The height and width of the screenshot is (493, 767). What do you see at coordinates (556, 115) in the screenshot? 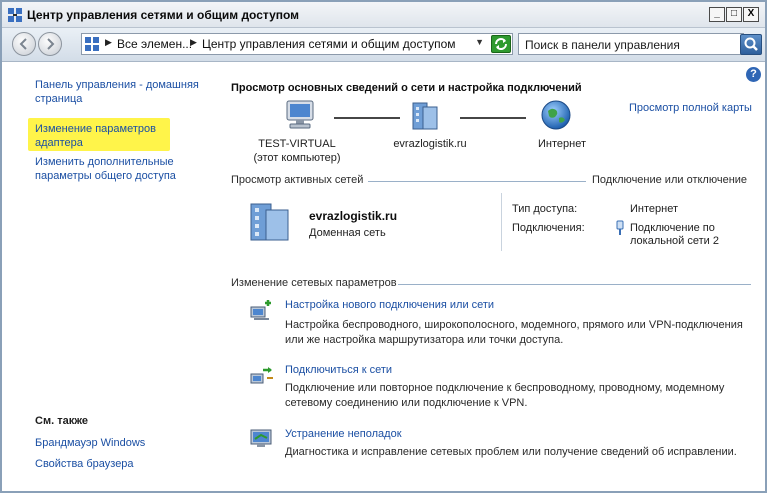
I see `globe-icon` at bounding box center [556, 115].